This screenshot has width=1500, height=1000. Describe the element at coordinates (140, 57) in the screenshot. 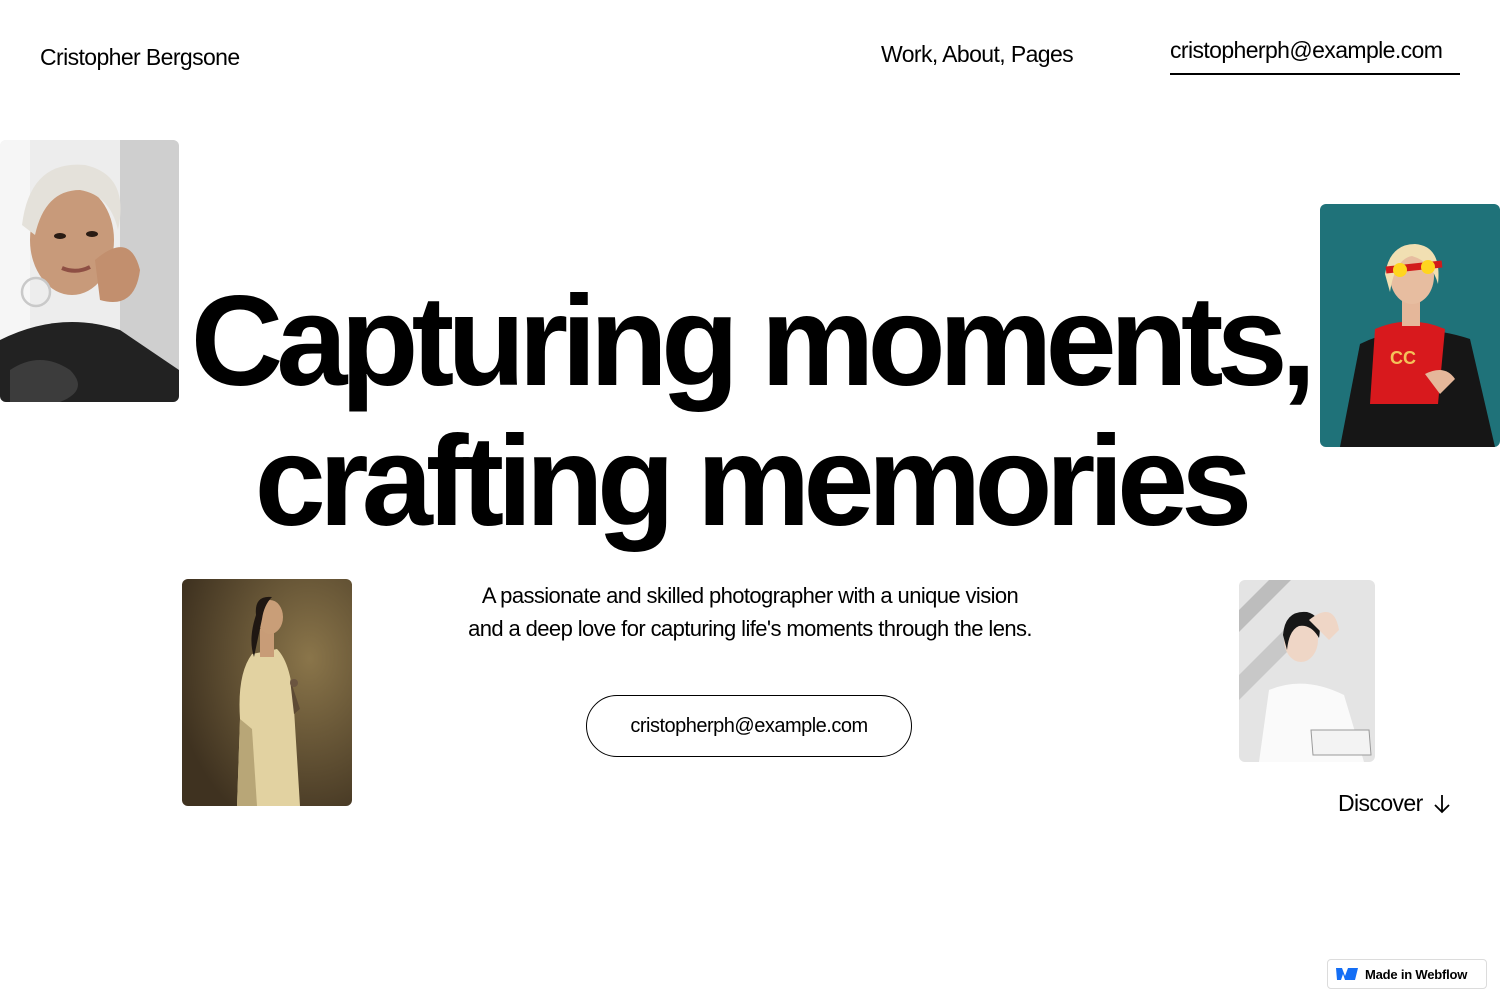

I see `site-brand: Cristopher Bergsone` at that location.